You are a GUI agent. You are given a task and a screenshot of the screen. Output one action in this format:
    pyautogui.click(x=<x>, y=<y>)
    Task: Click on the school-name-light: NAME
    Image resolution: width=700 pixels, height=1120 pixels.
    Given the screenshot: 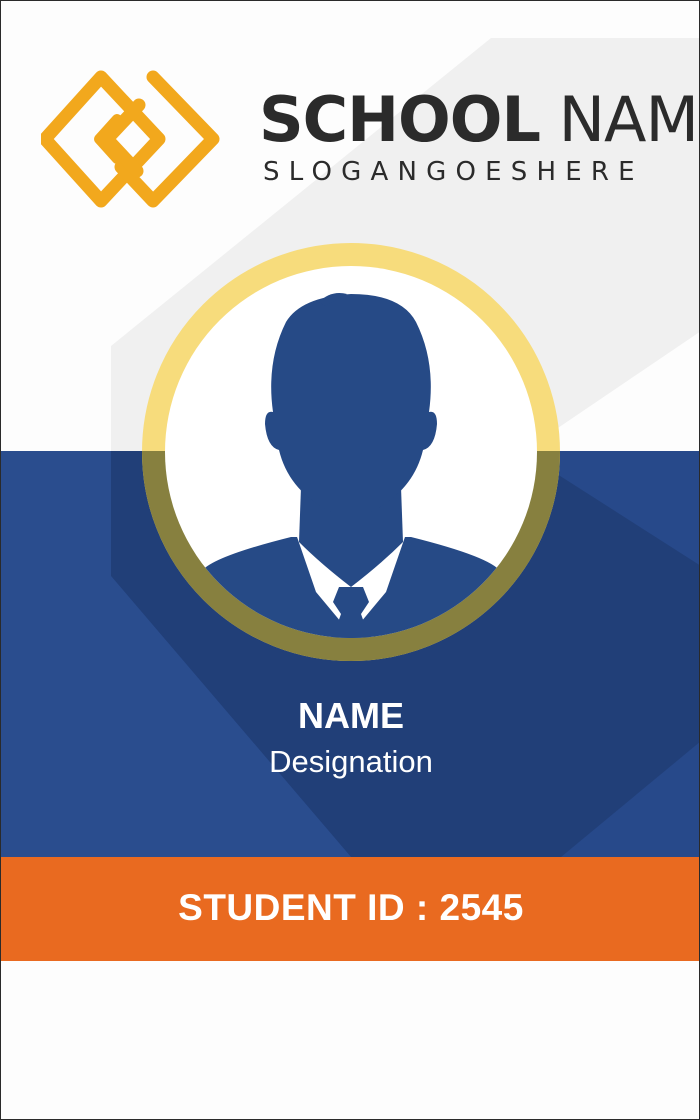 What is the action you would take?
    pyautogui.click(x=628, y=119)
    